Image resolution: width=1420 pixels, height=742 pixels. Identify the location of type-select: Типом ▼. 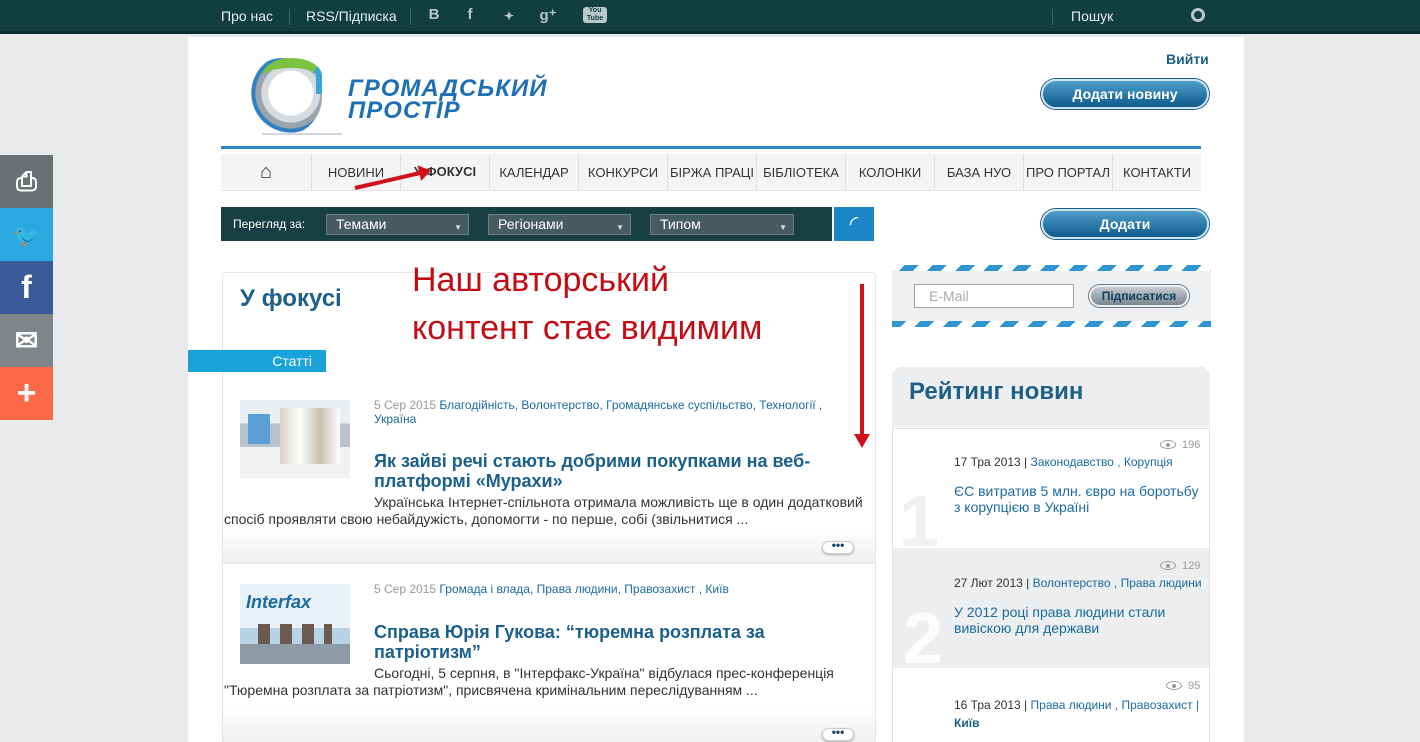
(722, 224).